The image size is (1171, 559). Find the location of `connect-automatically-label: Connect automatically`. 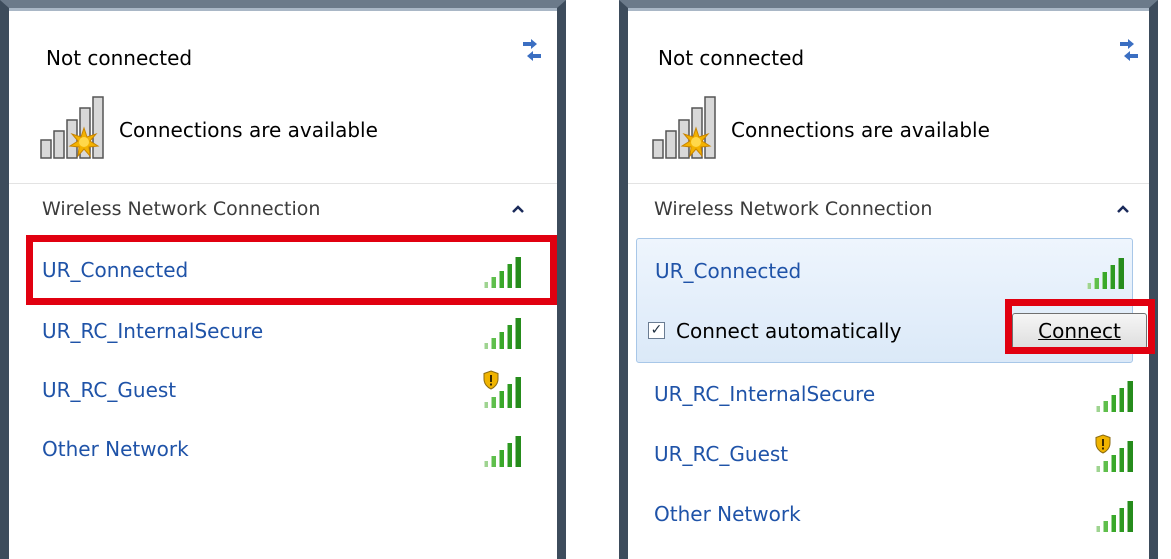

connect-automatically-label: Connect automatically is located at coordinates (789, 331).